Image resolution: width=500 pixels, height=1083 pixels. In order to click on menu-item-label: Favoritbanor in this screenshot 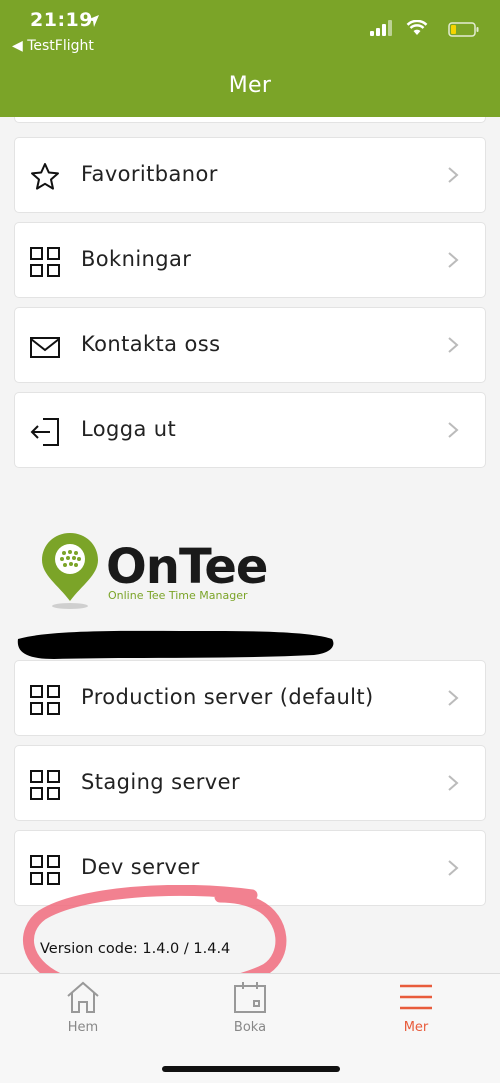, I will do `click(149, 174)`.